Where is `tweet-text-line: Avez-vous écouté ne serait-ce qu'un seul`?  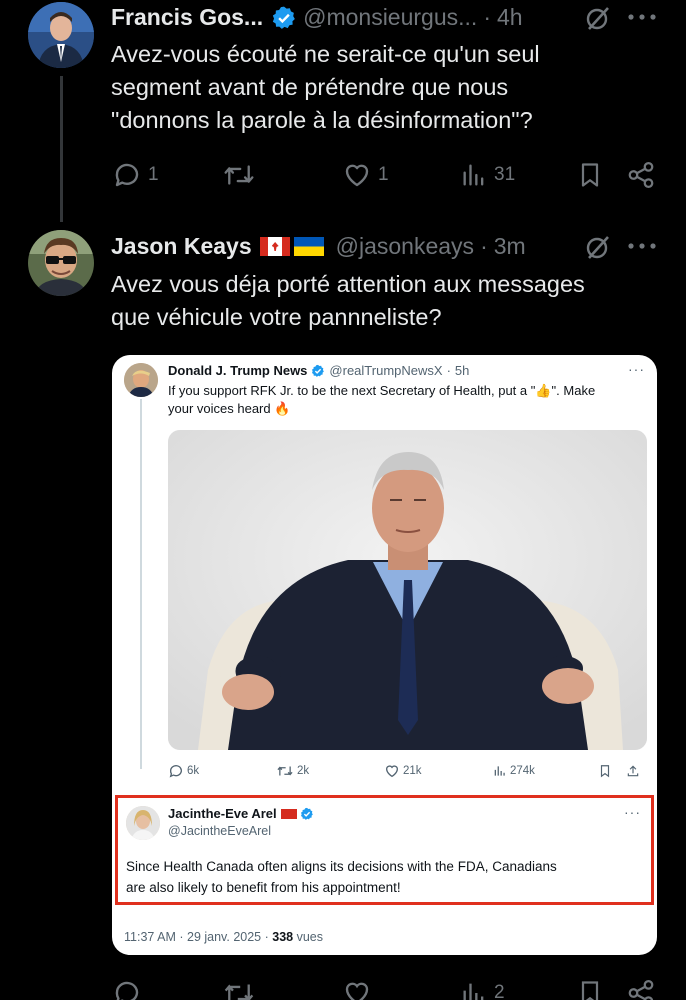 tweet-text-line: Avez-vous écouté ne serait-ce qu'un seul is located at coordinates (325, 54).